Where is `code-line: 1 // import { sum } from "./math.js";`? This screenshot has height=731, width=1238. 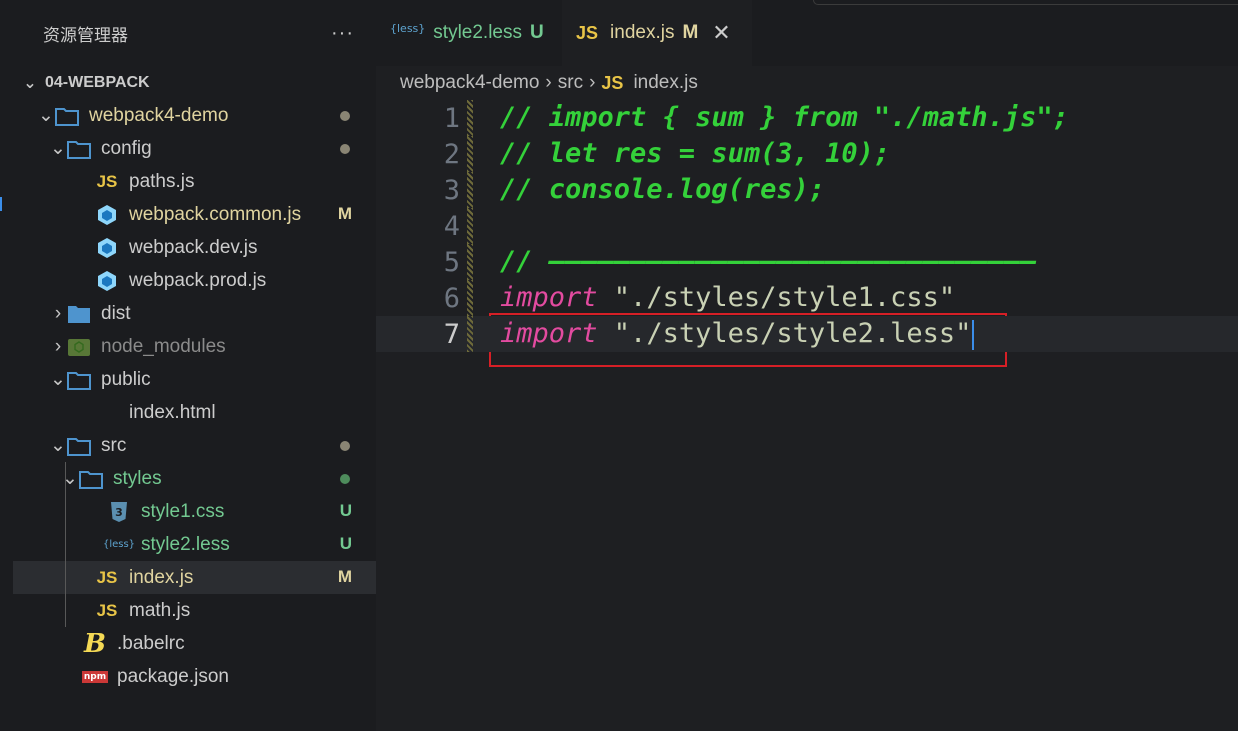 code-line: 1 // import { sum } from "./math.js"; is located at coordinates (807, 118).